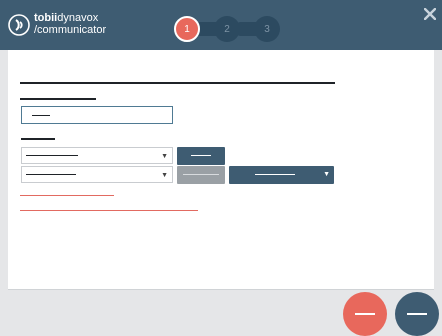  I want to click on back-button-label, so click(365, 314).